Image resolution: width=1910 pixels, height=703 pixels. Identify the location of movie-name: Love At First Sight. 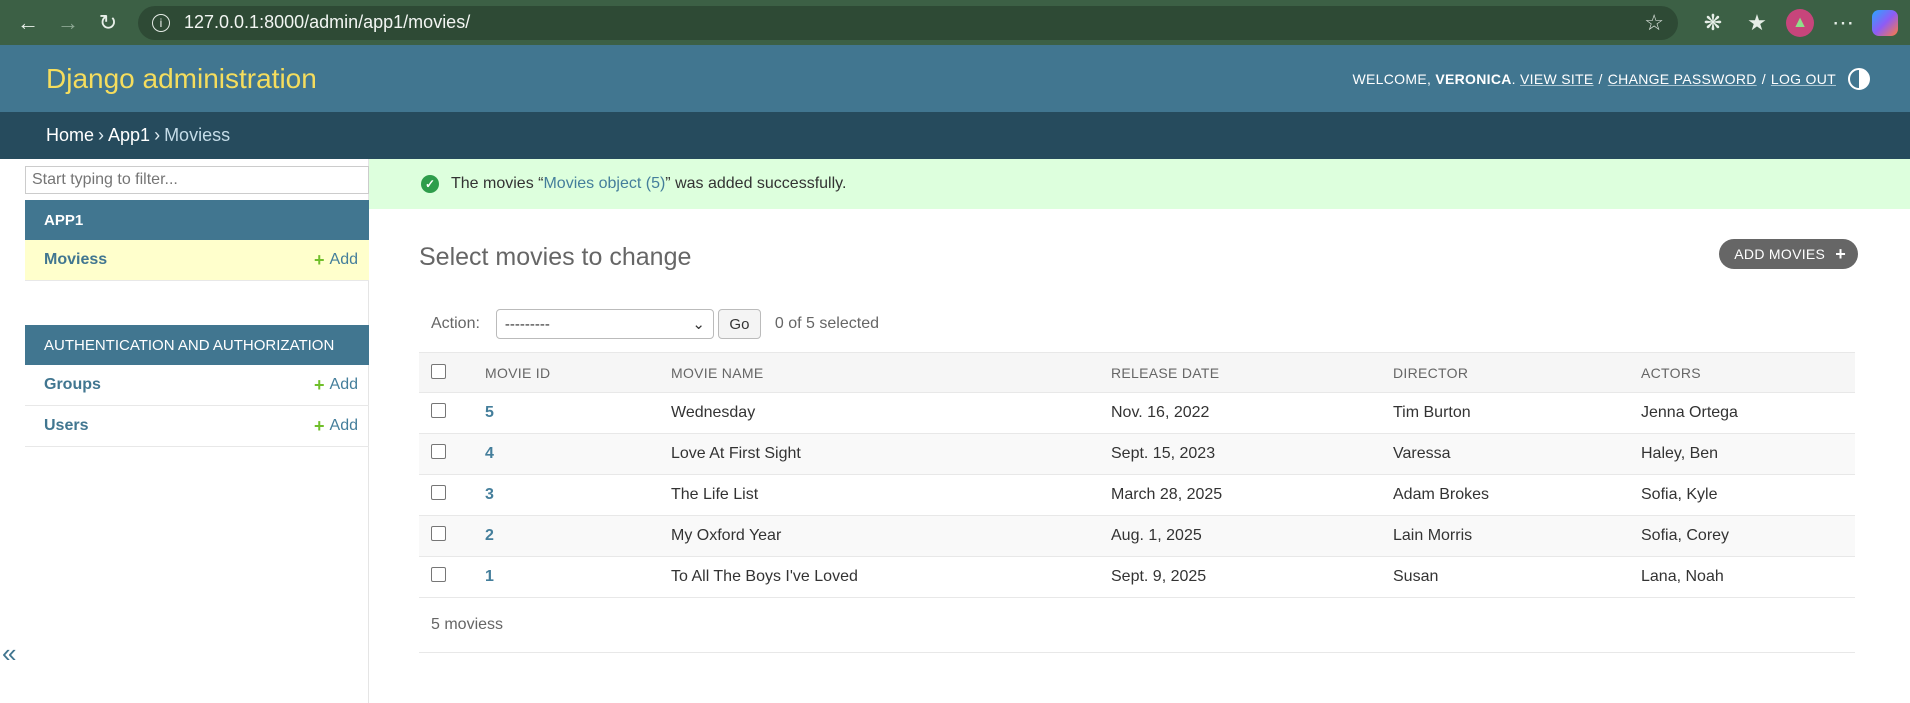
(736, 453).